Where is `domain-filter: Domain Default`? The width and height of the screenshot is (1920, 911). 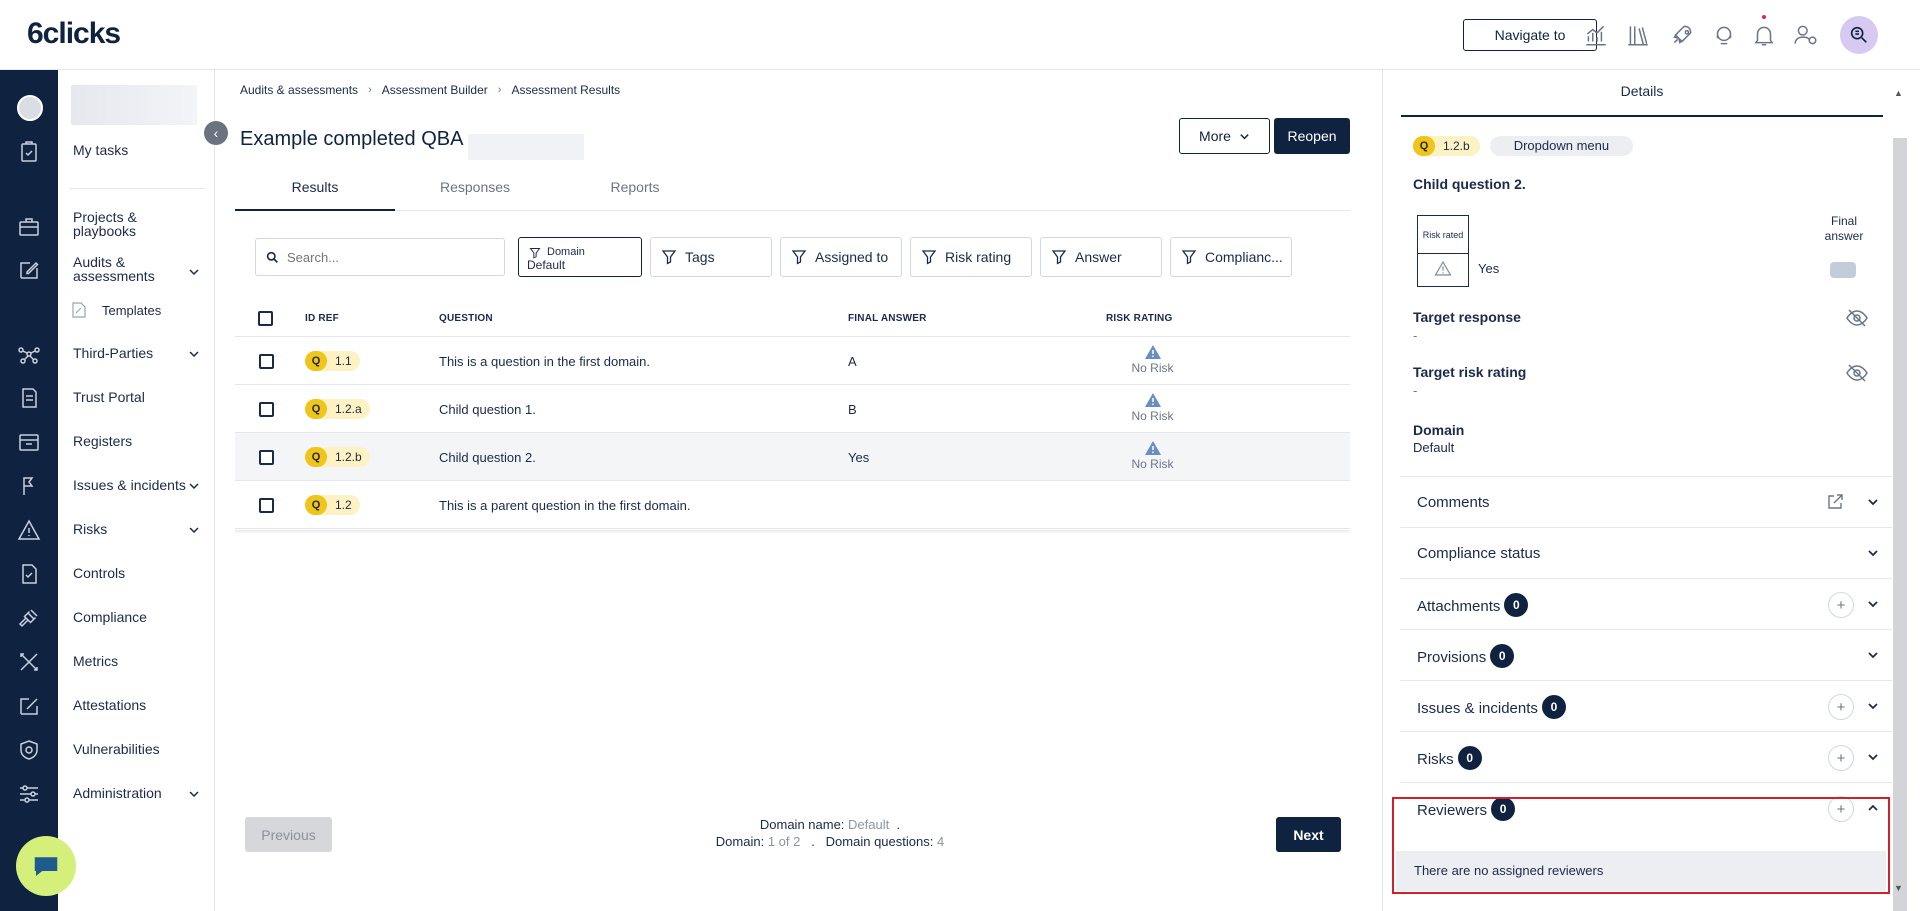 domain-filter: Domain Default is located at coordinates (580, 257).